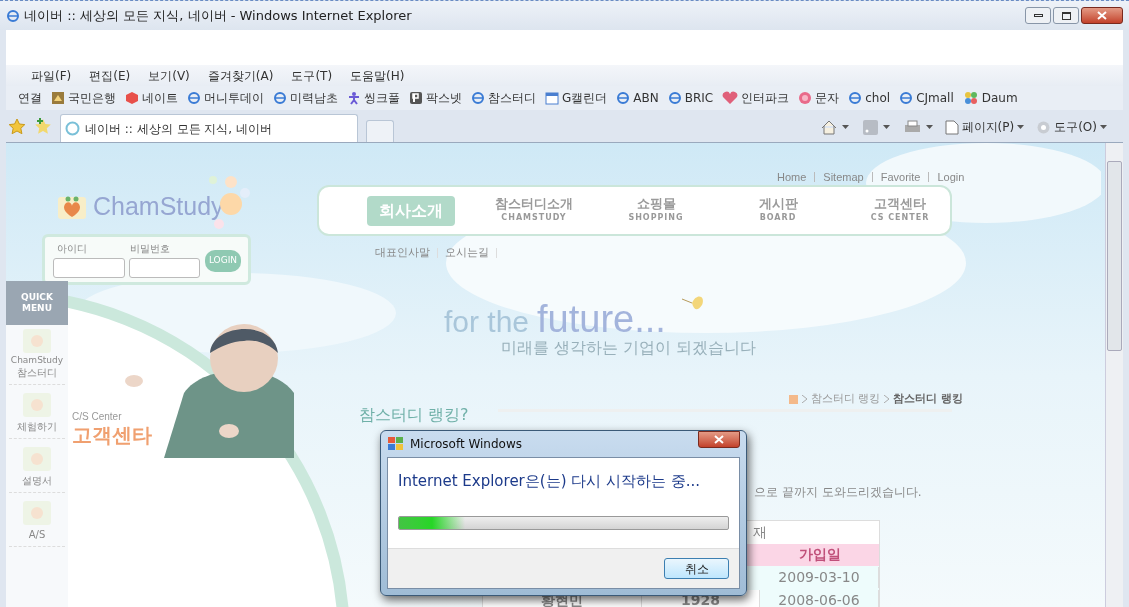  I want to click on link-item: CJmall, so click(926, 98).